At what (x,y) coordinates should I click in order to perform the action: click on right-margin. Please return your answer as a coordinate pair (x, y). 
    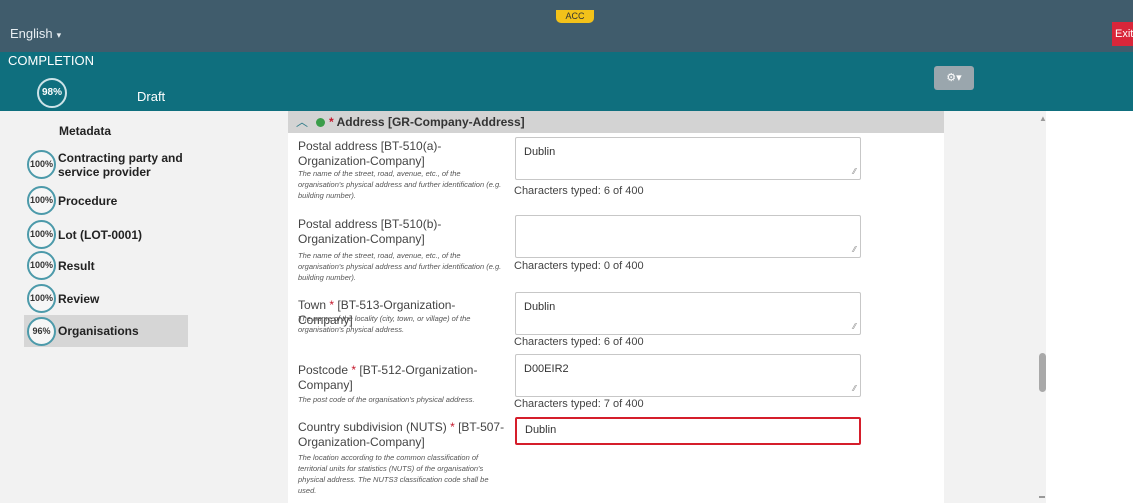
    Looking at the image, I should click on (1089, 307).